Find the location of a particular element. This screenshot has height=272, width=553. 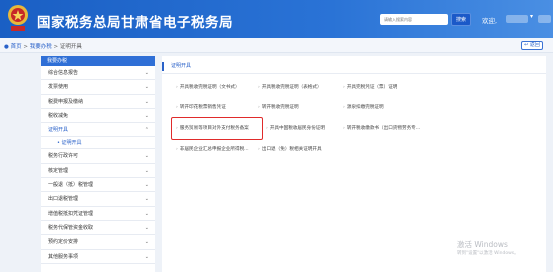

sidebar-item-custody-funds: 税务代保管资金收取 ⌄ is located at coordinates (98, 228).